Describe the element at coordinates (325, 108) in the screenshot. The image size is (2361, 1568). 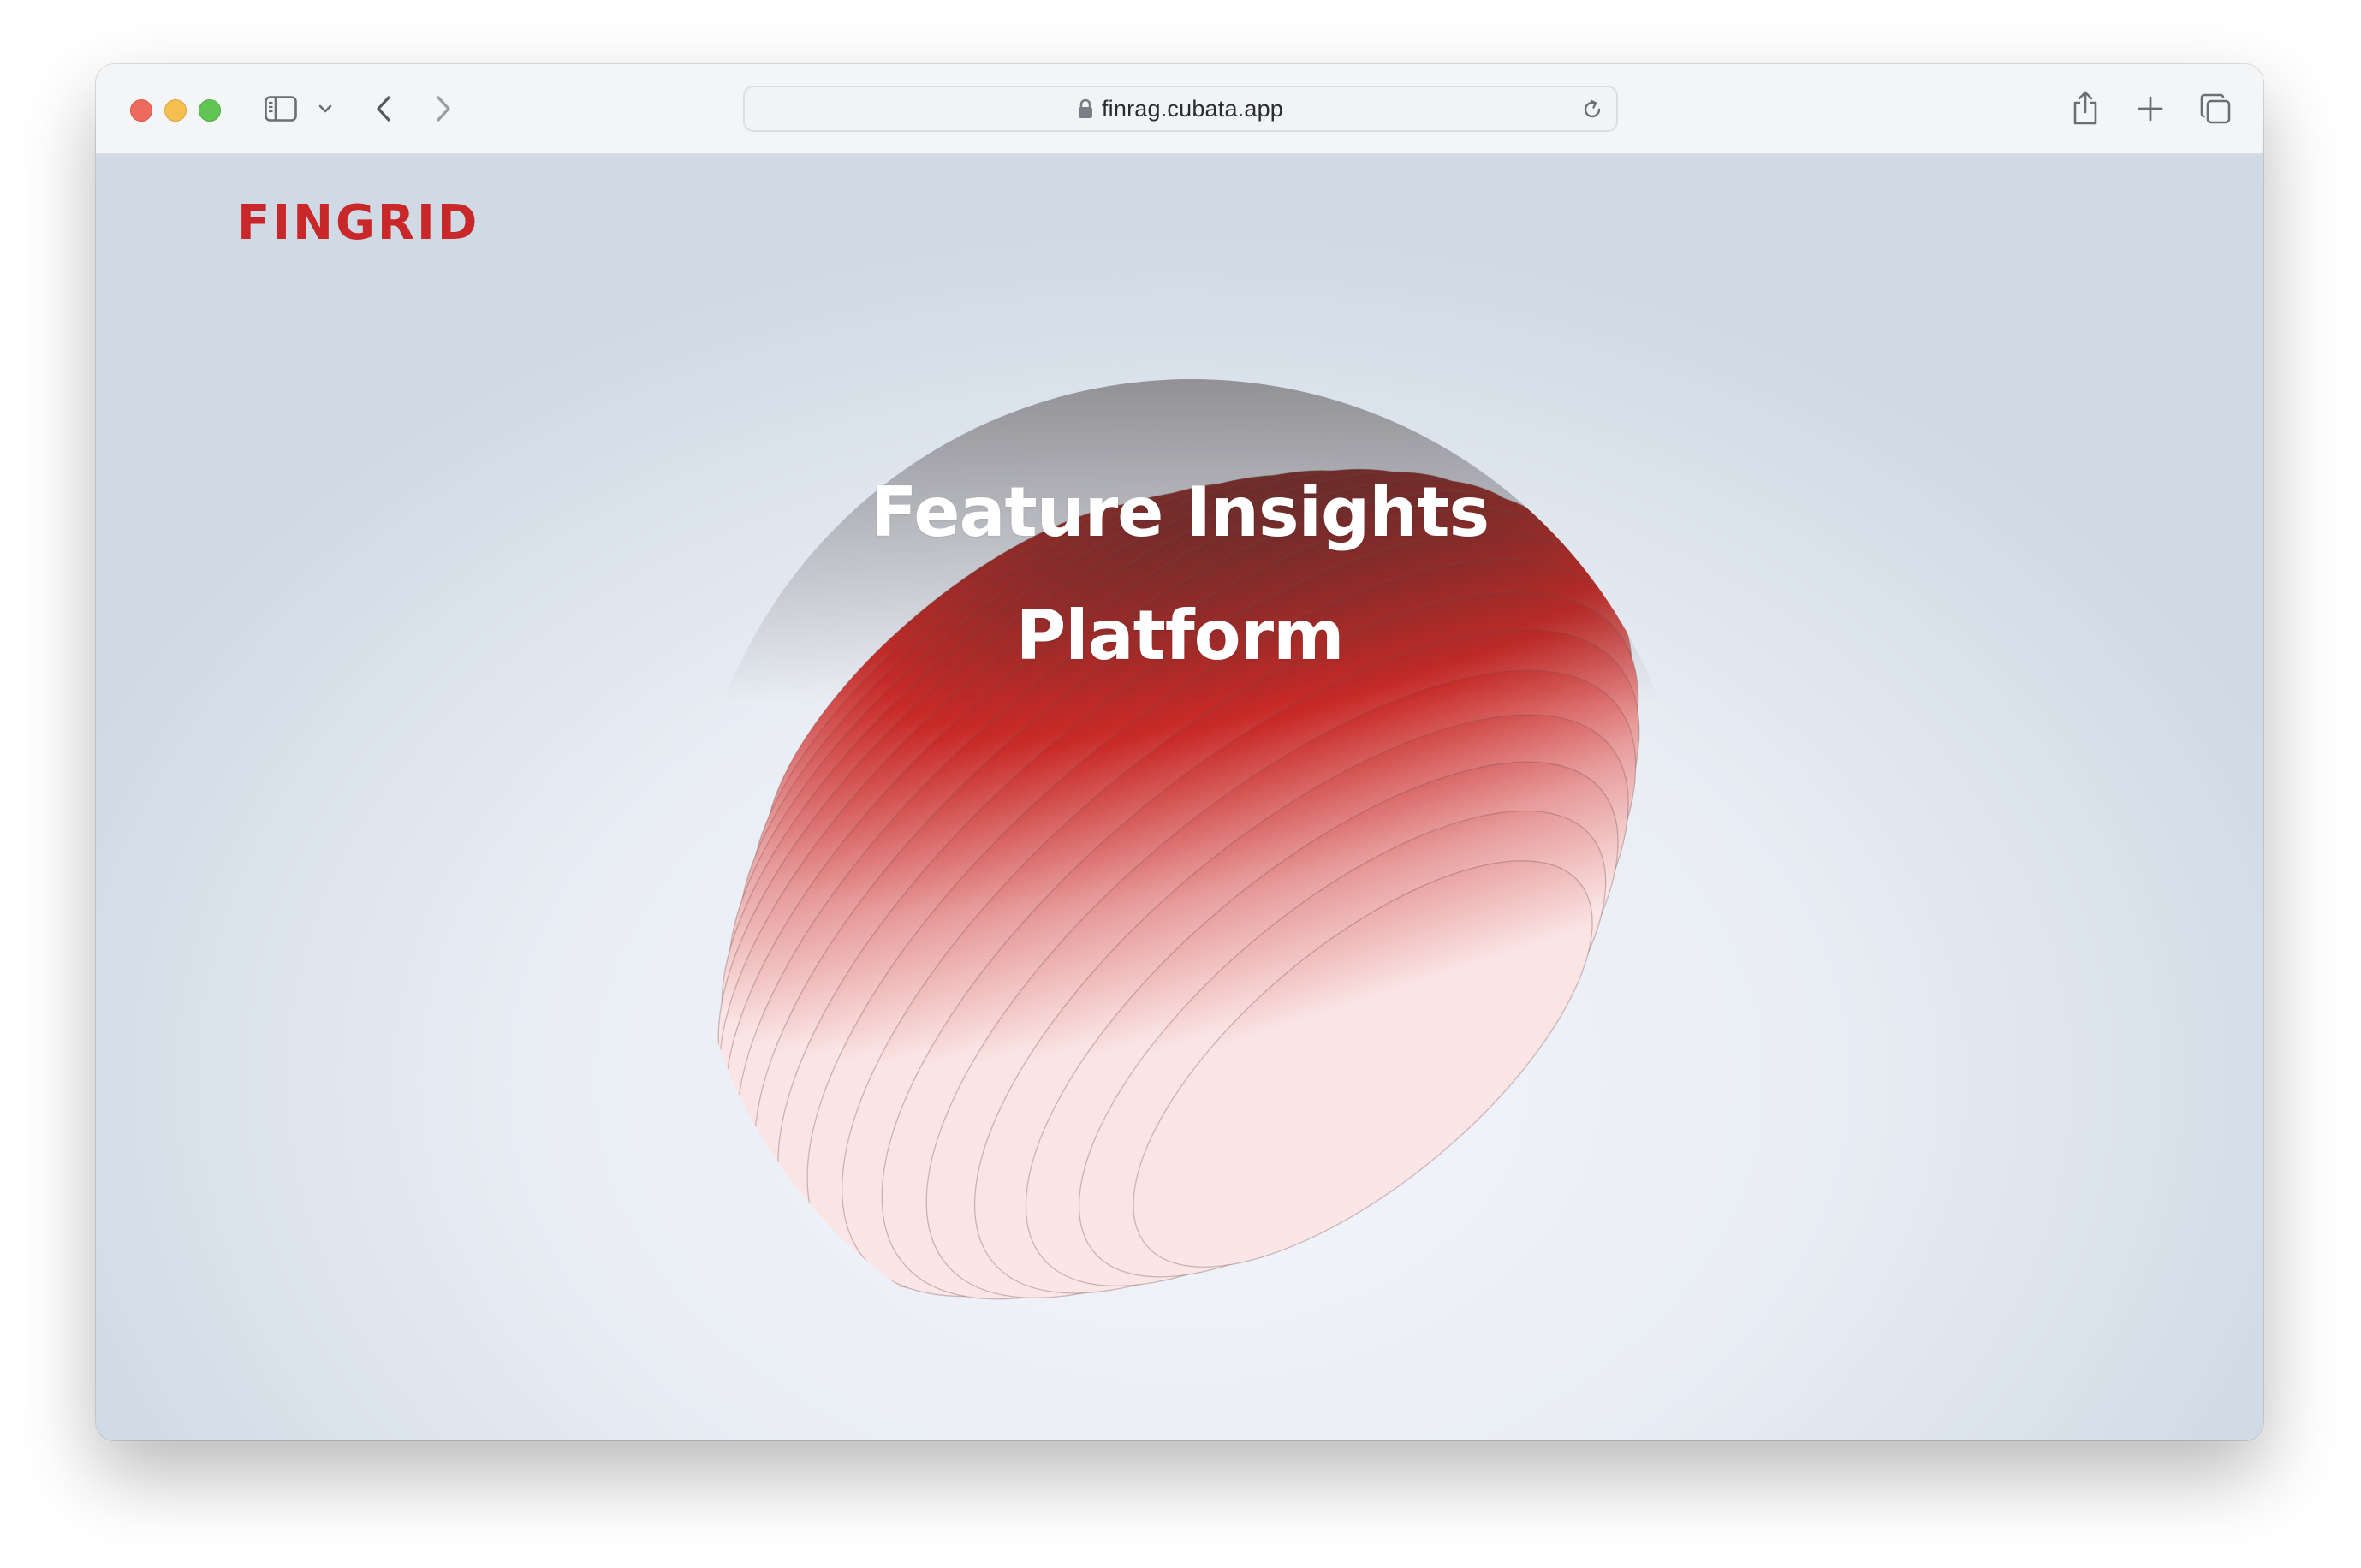
I see `chevron-down-icon` at that location.